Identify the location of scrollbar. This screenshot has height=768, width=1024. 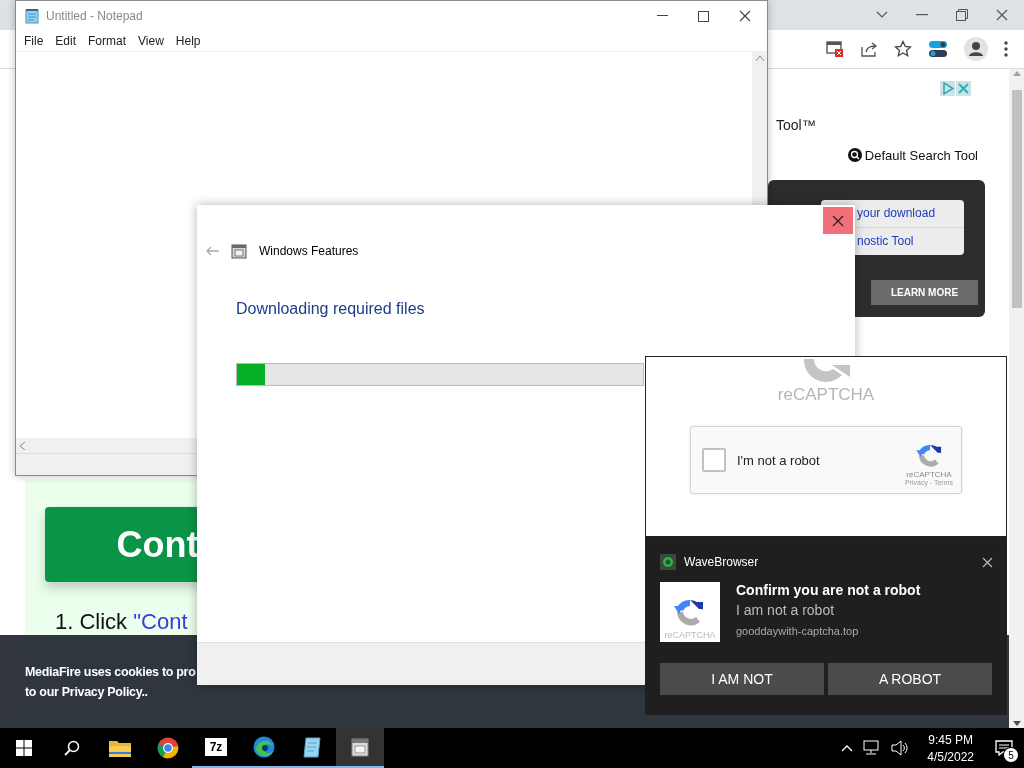
(1016, 398).